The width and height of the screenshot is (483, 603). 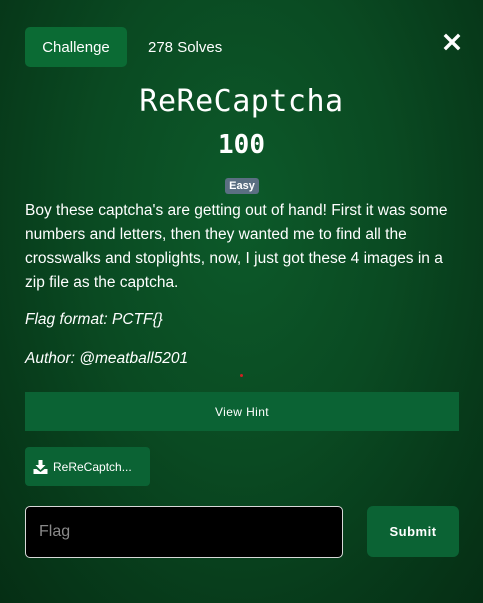 What do you see at coordinates (107, 358) in the screenshot?
I see `author-text: Author: @meatball5201` at bounding box center [107, 358].